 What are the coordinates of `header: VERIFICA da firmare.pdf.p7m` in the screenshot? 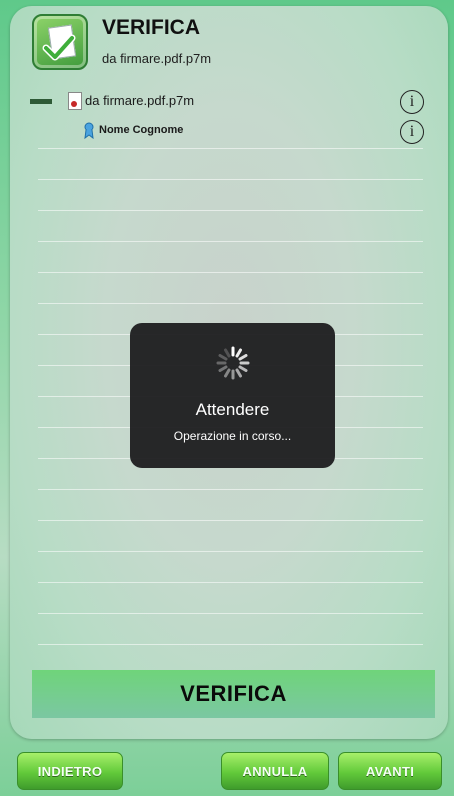 It's located at (229, 46).